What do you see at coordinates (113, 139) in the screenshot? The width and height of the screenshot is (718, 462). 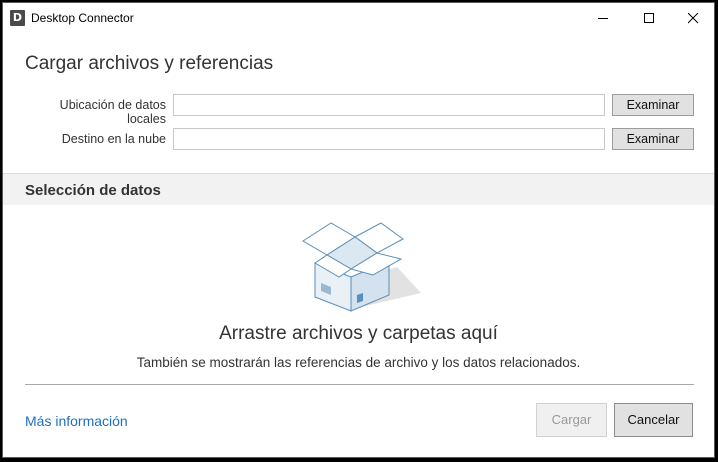 I see `cloud-destination-label: Destino en la nube` at bounding box center [113, 139].